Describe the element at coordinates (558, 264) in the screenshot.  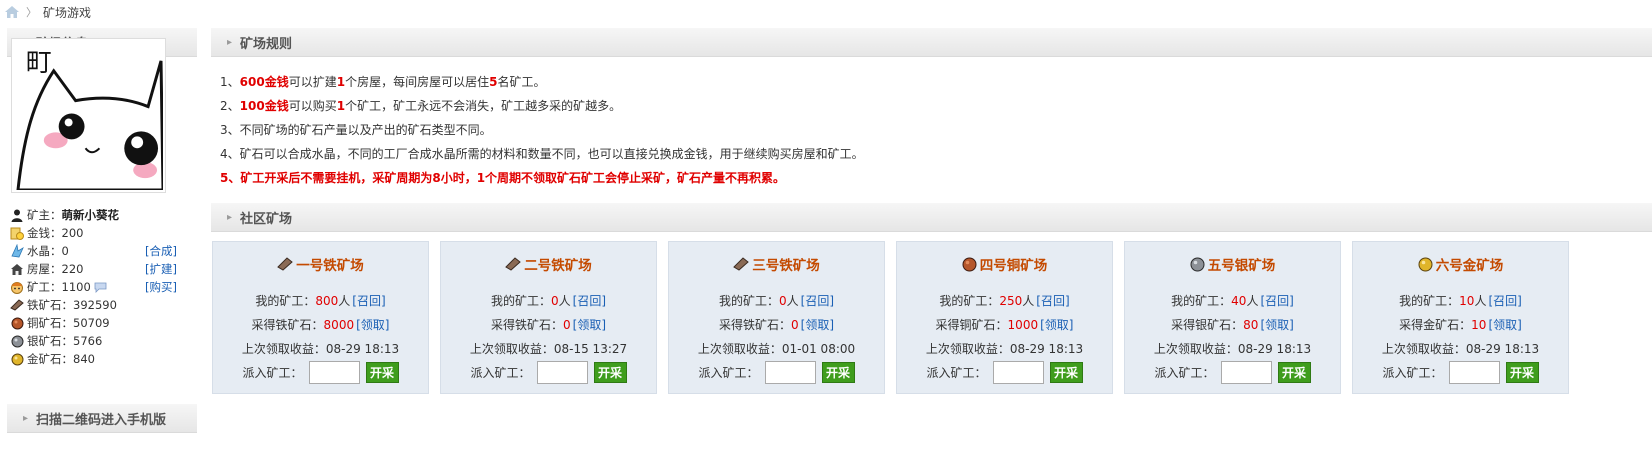
I see `mine-name: 二号铁矿场` at that location.